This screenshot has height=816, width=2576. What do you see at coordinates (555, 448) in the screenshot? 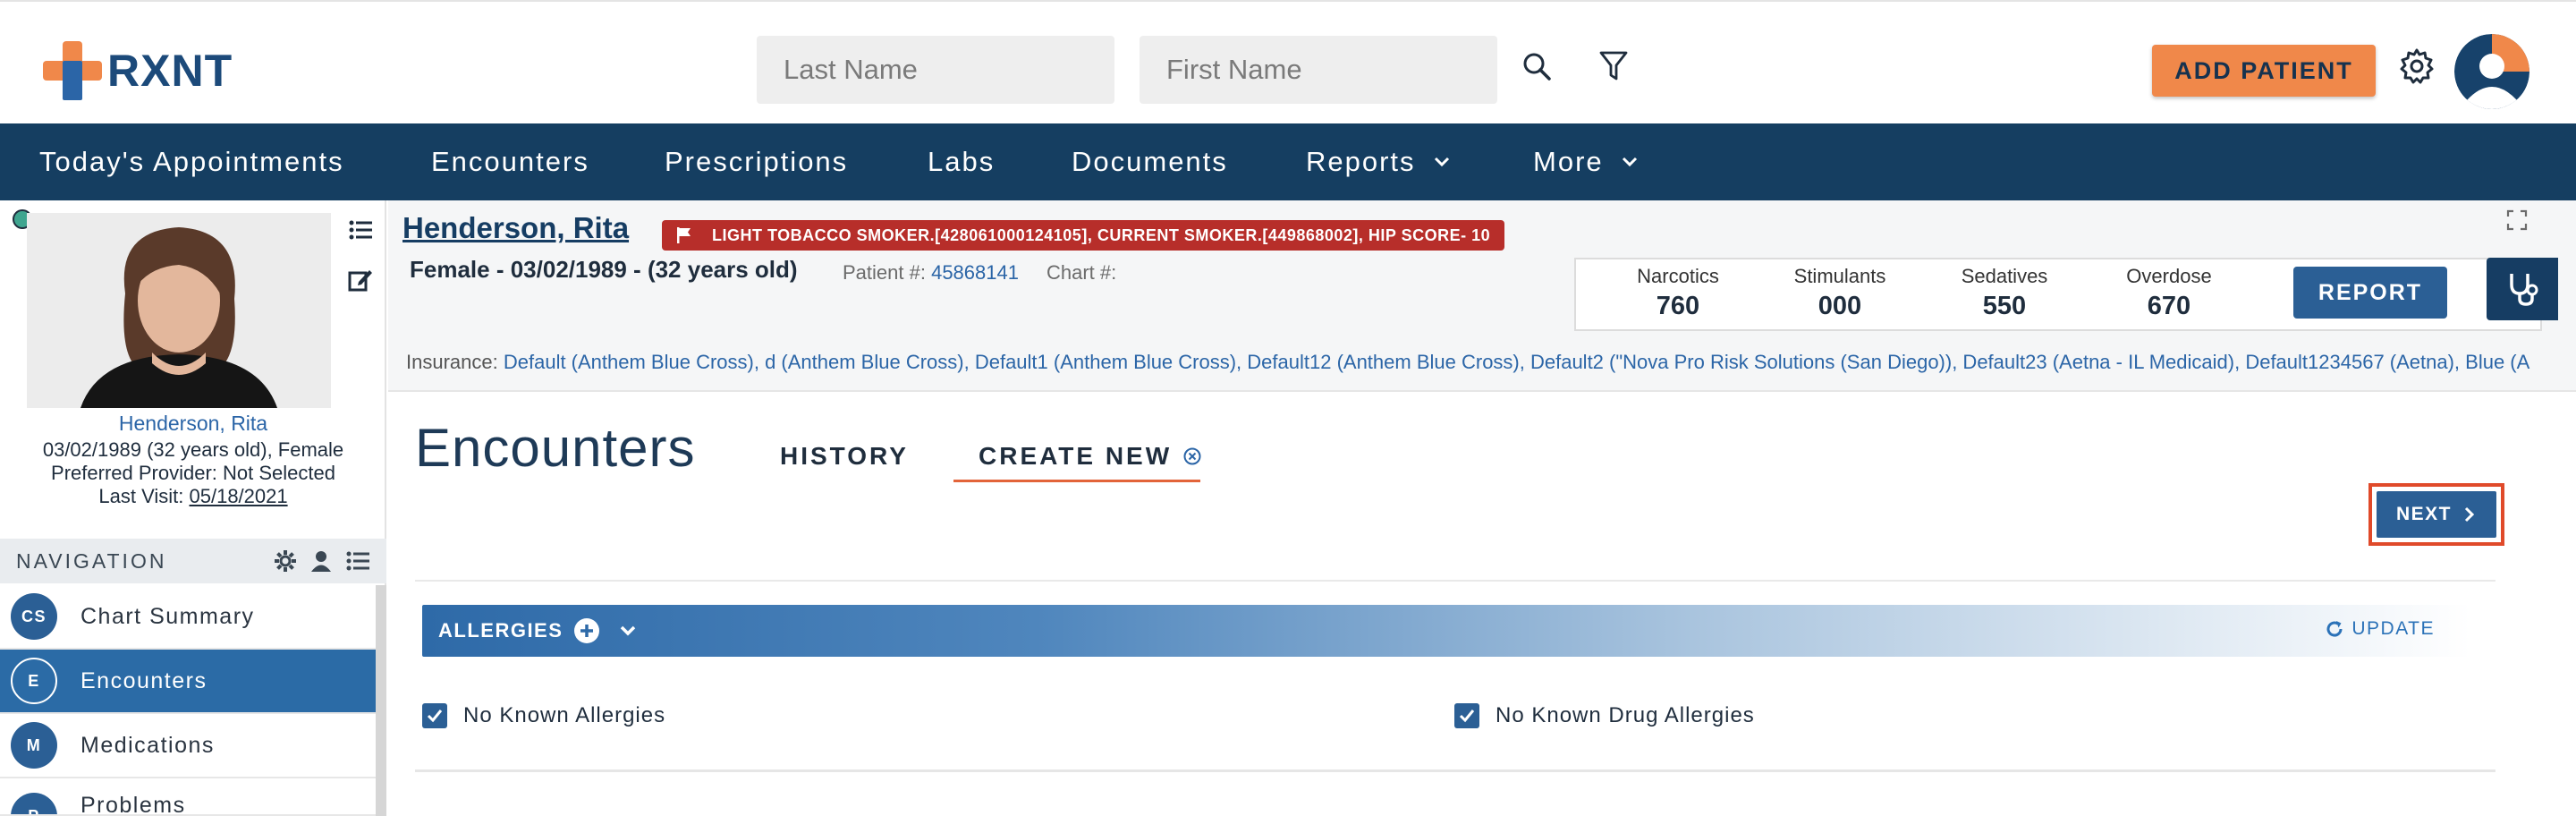
I see `page-title: Encounters` at bounding box center [555, 448].